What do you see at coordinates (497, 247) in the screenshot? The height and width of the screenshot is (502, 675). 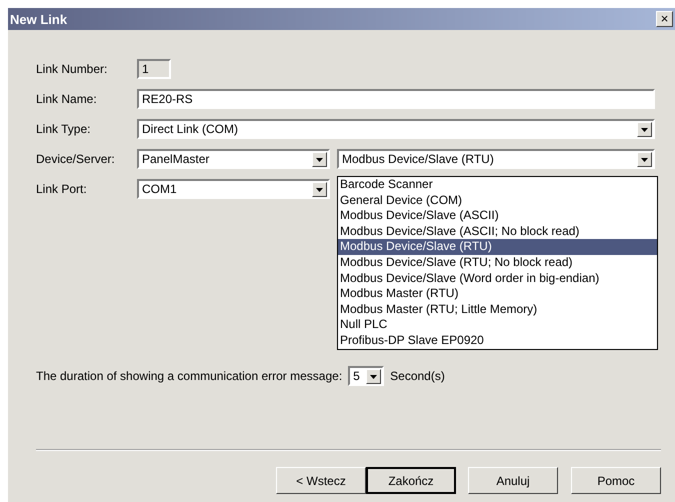 I see `list-item: Modbus Device/Slave (RTU)` at bounding box center [497, 247].